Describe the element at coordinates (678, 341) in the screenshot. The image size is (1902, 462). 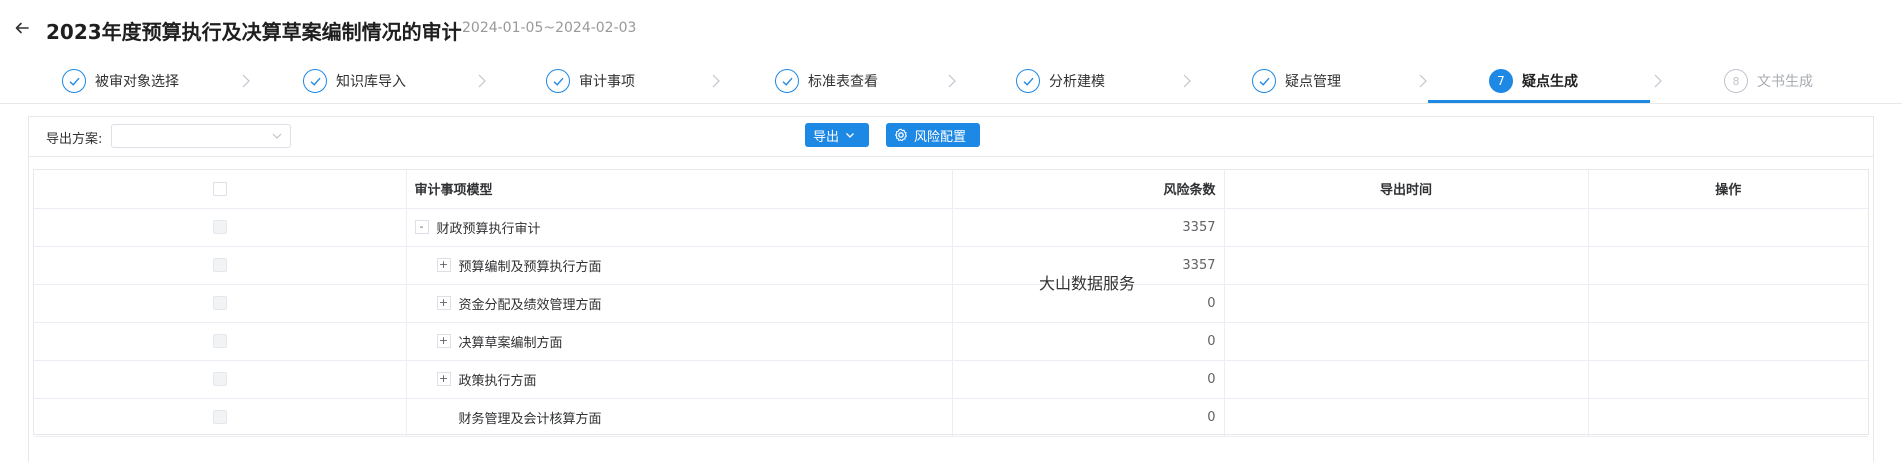
I see `model-cell: + 决算草案编制方面` at that location.